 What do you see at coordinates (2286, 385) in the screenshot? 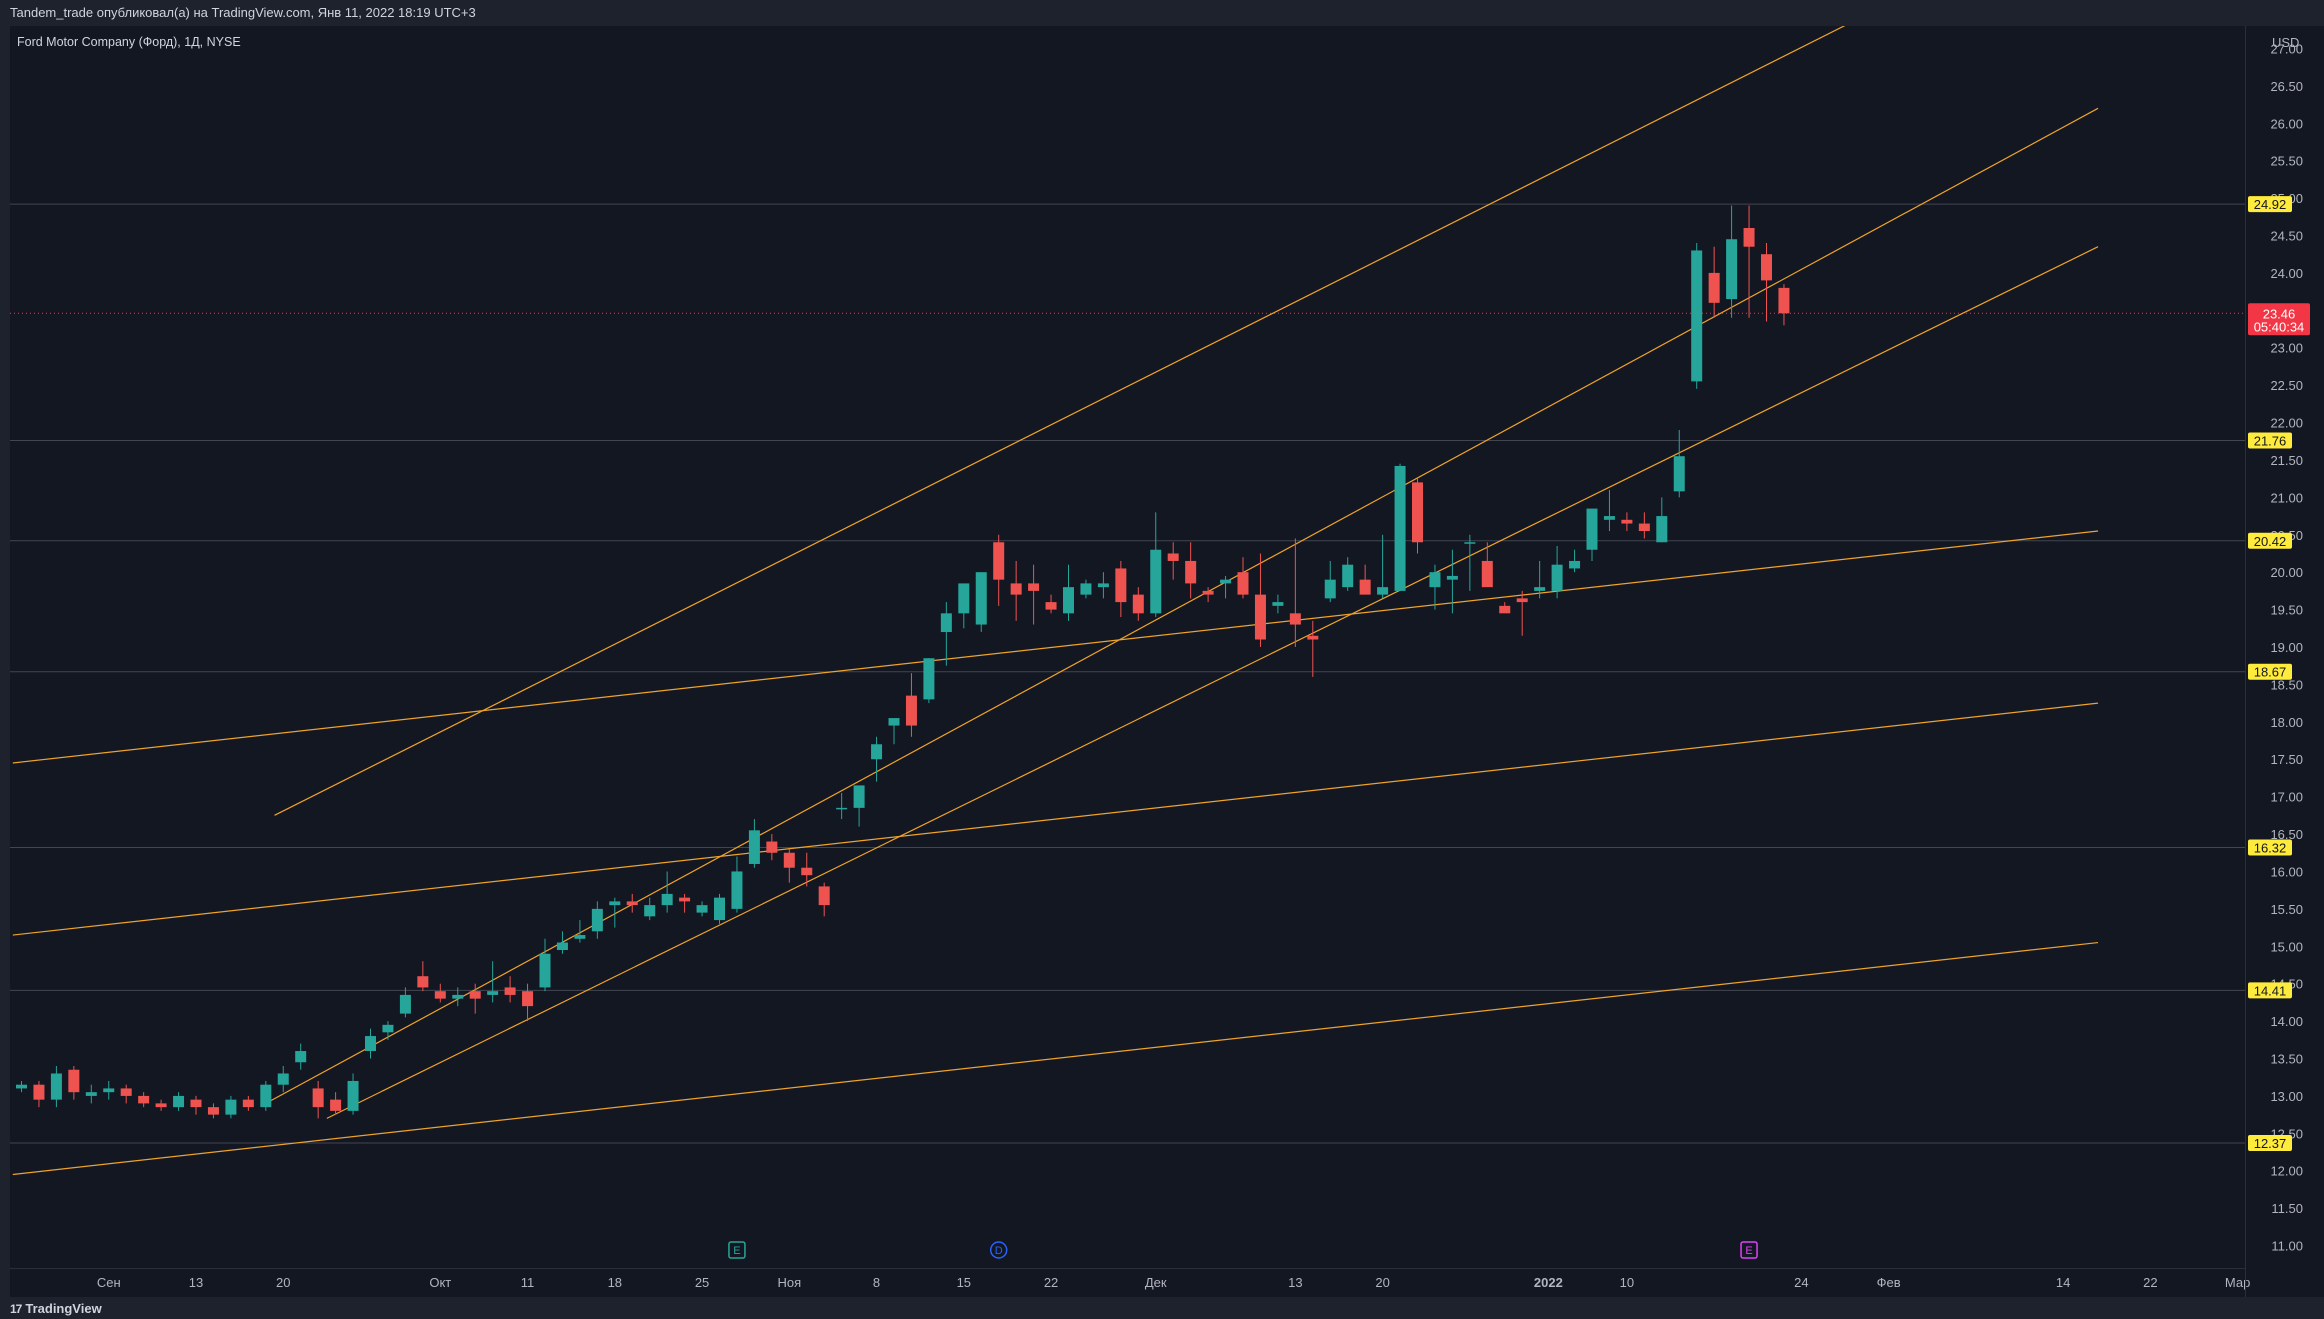
I see `price-tick-label: 22.50` at bounding box center [2286, 385].